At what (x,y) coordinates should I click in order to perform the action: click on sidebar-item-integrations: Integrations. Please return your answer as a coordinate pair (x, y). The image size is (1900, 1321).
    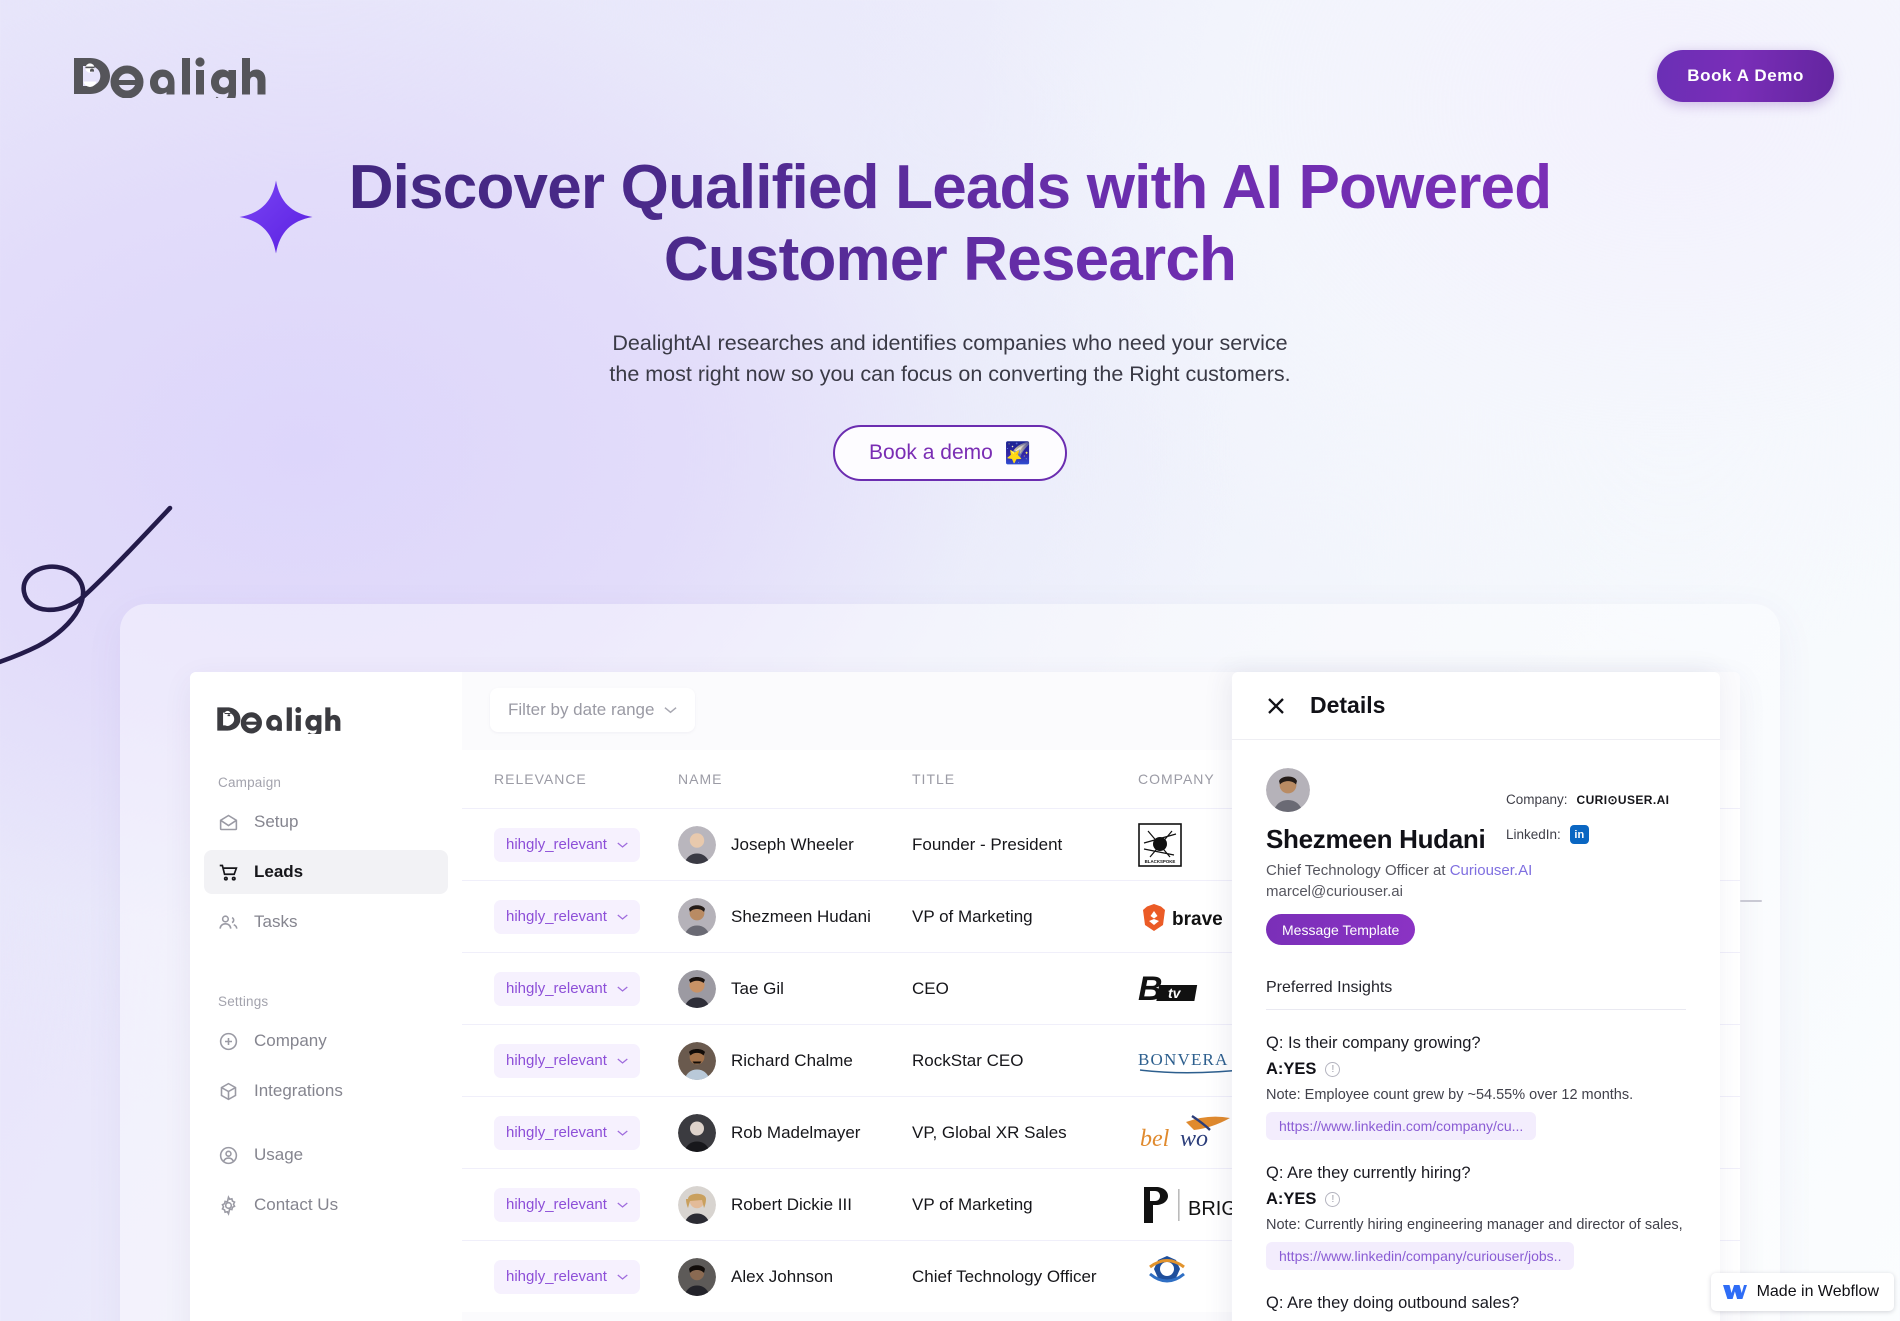
    Looking at the image, I should click on (326, 1091).